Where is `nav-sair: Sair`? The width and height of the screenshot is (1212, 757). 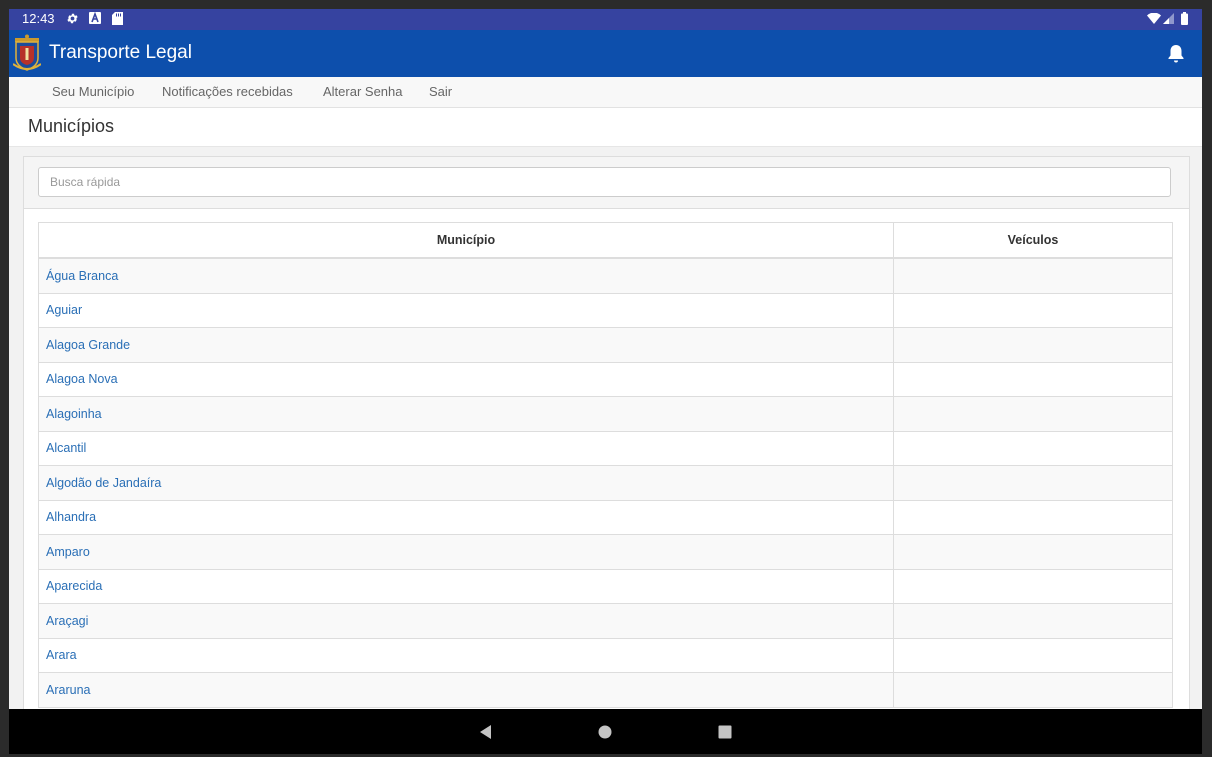 nav-sair: Sair is located at coordinates (440, 91).